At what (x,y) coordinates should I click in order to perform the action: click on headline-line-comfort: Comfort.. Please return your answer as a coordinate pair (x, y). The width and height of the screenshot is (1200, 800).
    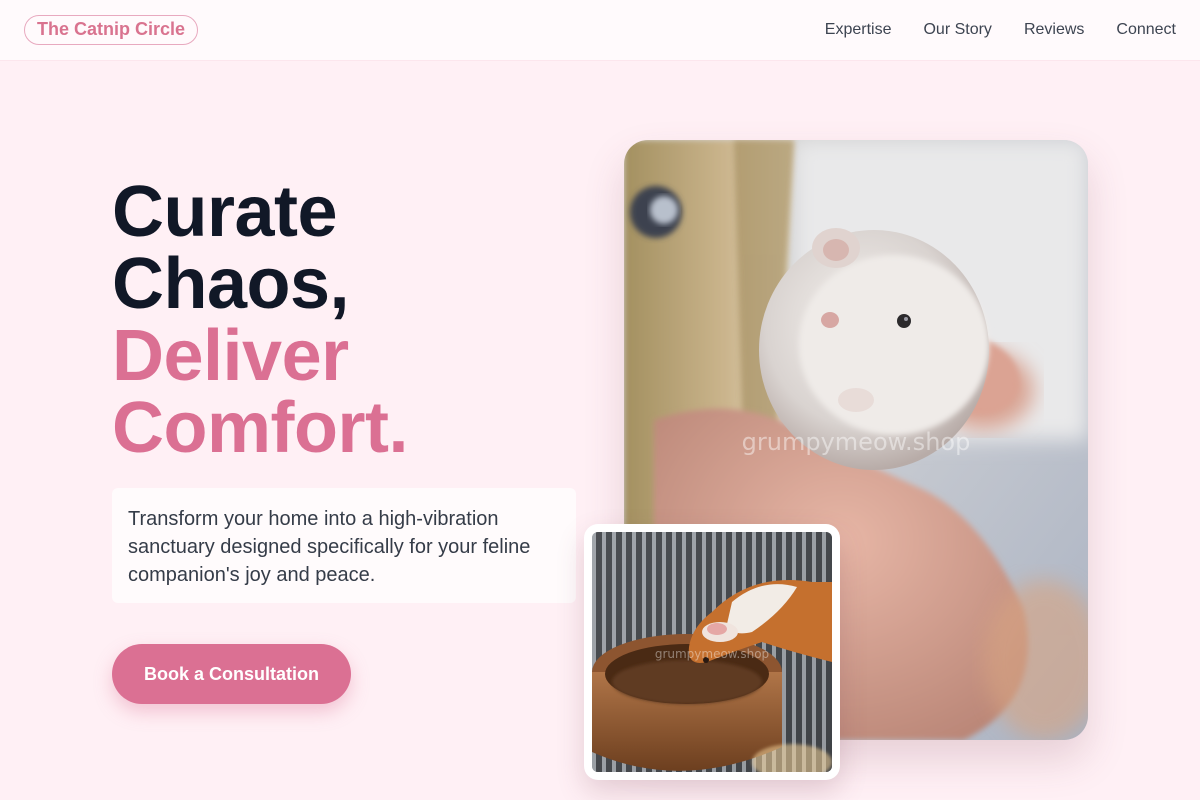
    Looking at the image, I should click on (260, 428).